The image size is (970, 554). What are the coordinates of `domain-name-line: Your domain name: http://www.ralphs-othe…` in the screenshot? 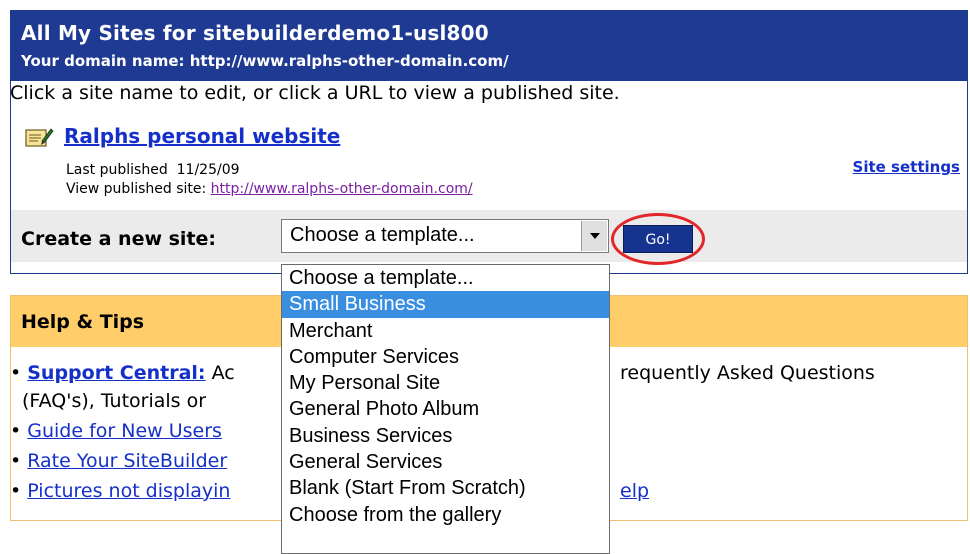 It's located at (265, 61).